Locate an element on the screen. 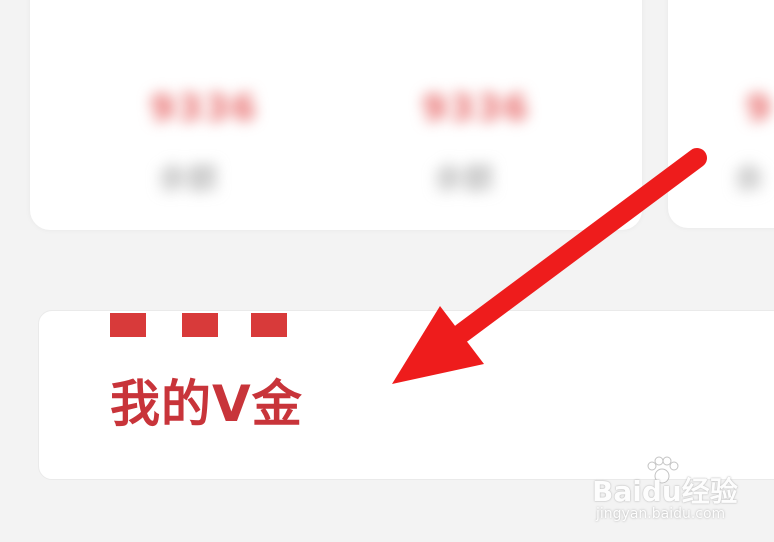 Image resolution: width=774 pixels, height=542 pixels. watermark-url: jingyan.baidu.com is located at coordinates (661, 514).